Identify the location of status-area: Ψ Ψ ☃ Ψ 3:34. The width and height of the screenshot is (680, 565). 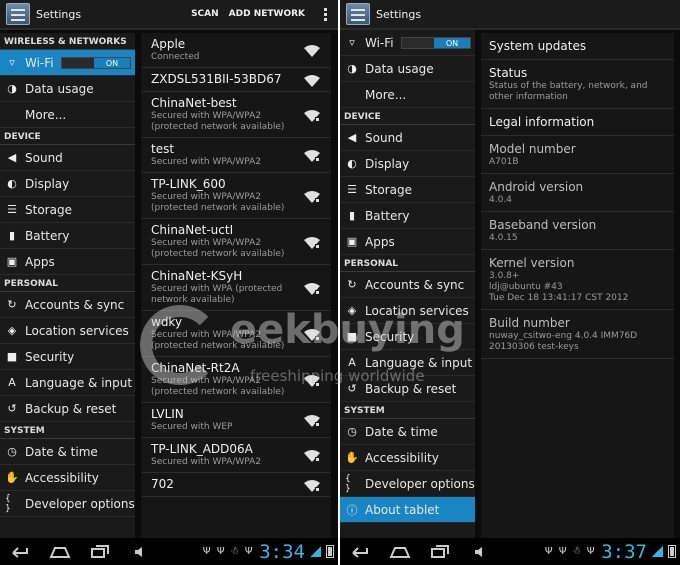
(267, 552).